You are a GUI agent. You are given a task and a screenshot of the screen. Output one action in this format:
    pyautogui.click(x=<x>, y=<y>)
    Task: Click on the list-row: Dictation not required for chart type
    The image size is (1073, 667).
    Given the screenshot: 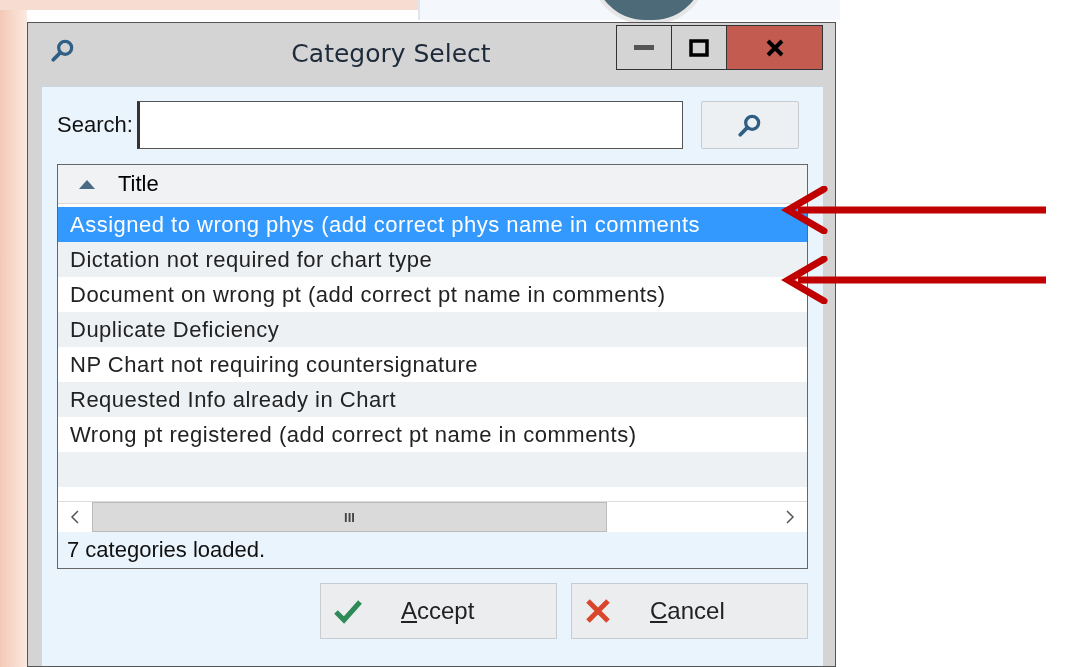 What is the action you would take?
    pyautogui.click(x=432, y=259)
    